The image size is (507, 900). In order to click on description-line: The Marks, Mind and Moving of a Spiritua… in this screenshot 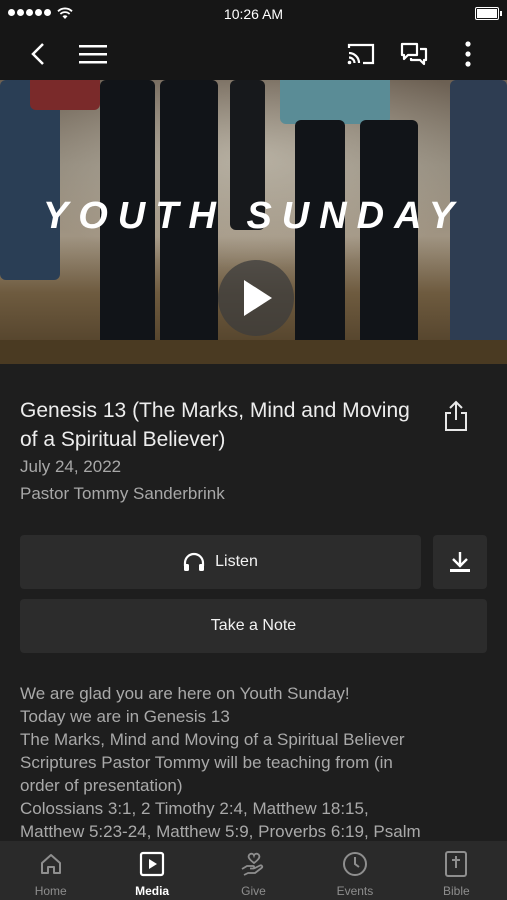, I will do `click(212, 739)`.